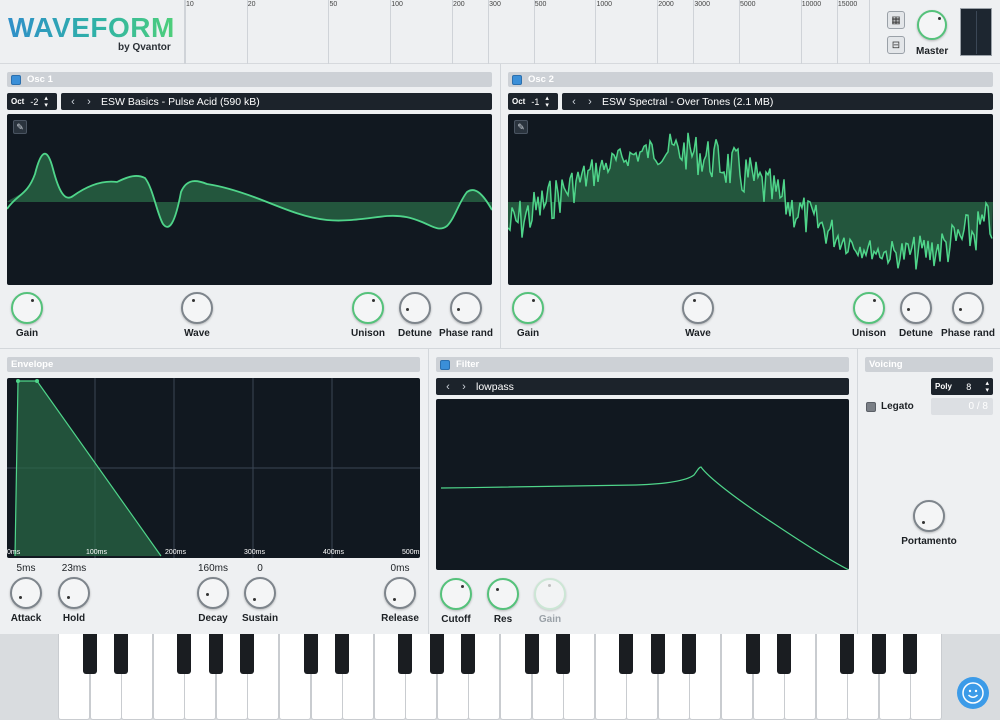 Image resolution: width=1000 pixels, height=720 pixels. I want to click on osc1-octave-stepper: Oct -2 ▴ ▾, so click(32, 101).